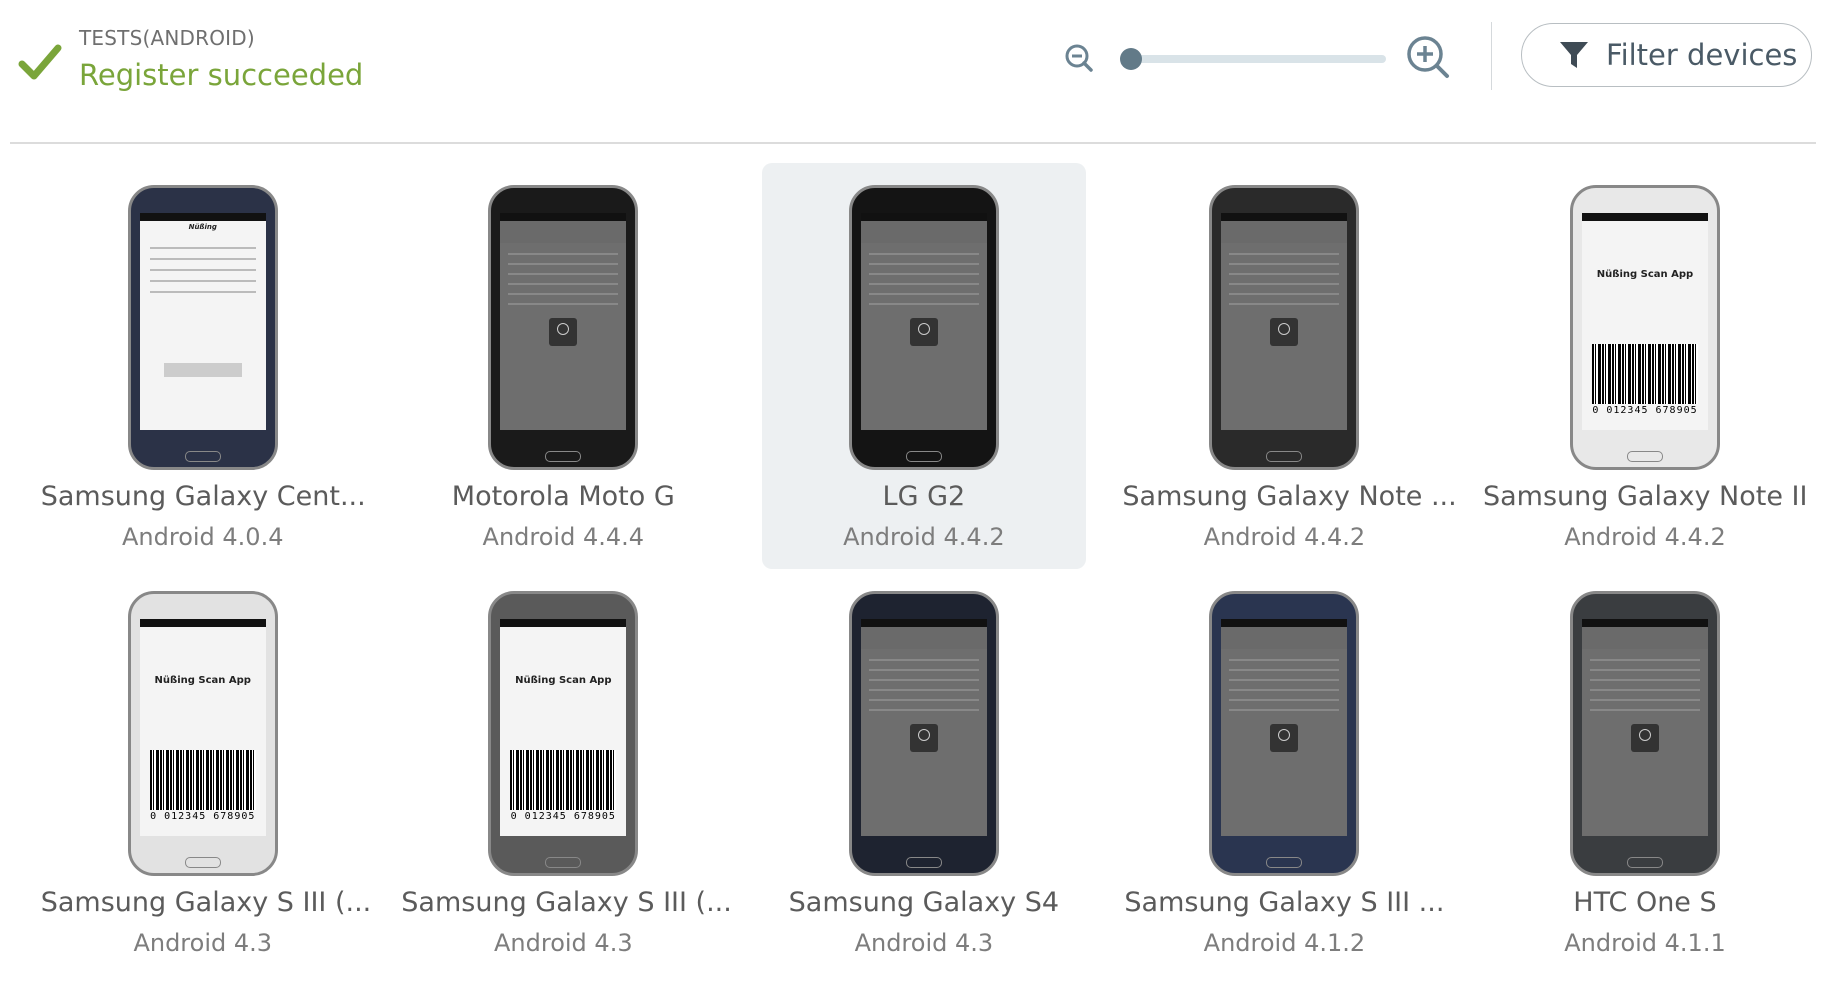  Describe the element at coordinates (202, 321) in the screenshot. I see `phone-screen: Nüßing` at that location.